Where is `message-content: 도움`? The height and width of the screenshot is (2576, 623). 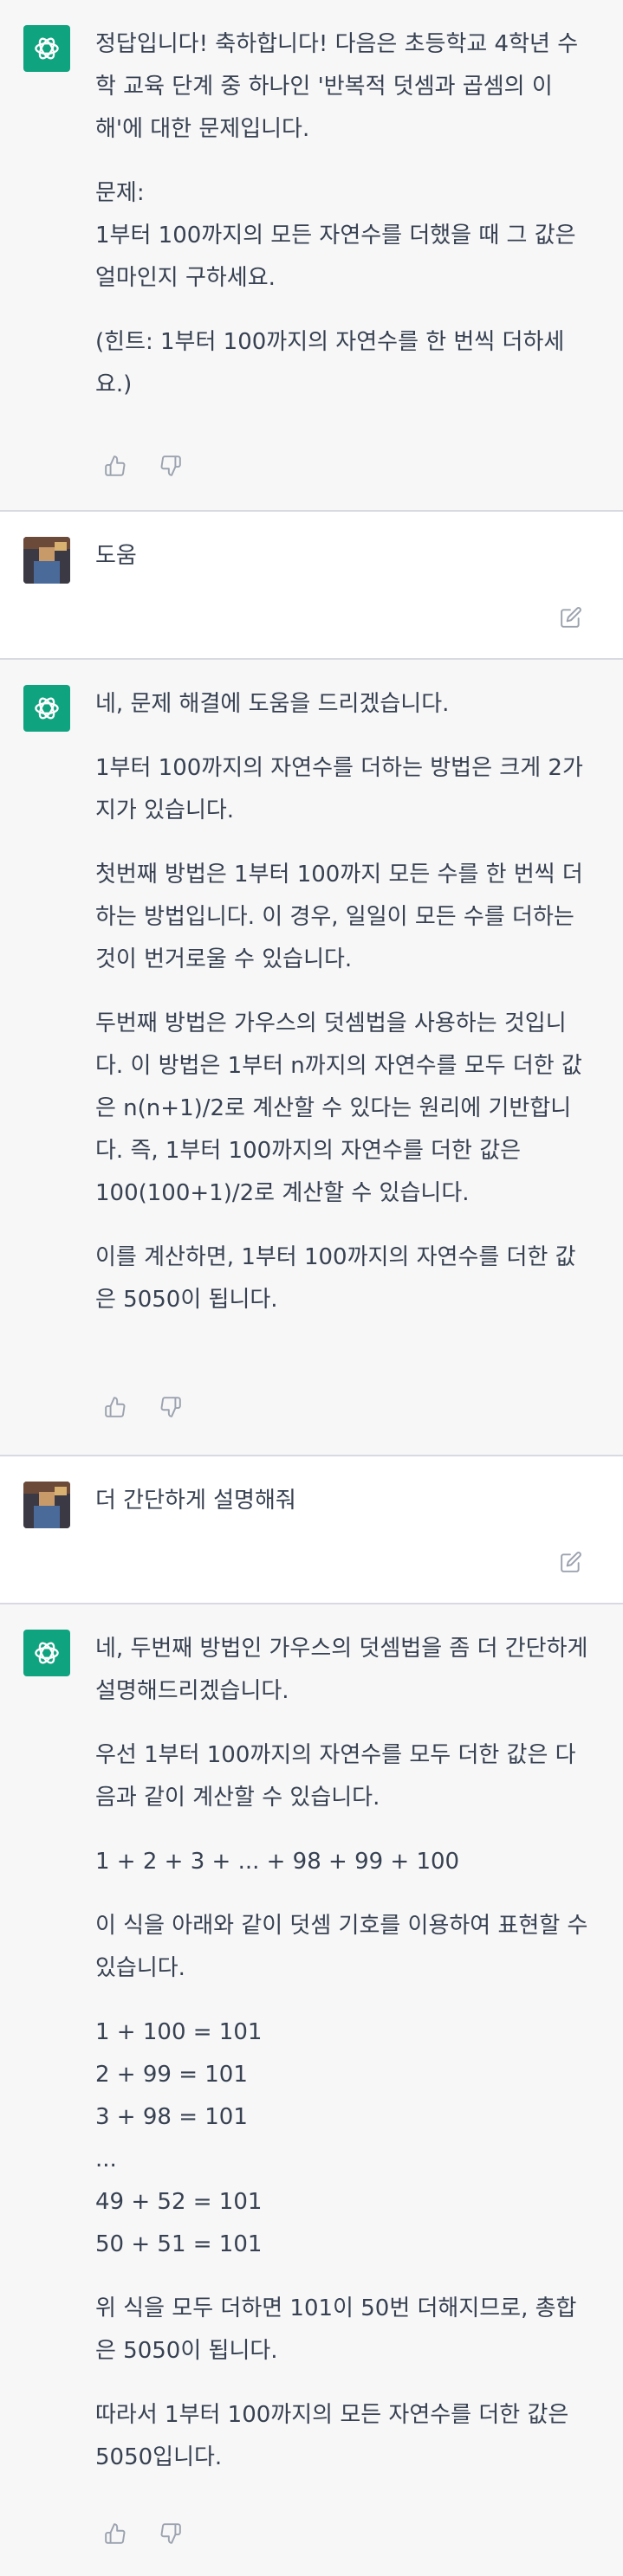
message-content: 도움 is located at coordinates (344, 556).